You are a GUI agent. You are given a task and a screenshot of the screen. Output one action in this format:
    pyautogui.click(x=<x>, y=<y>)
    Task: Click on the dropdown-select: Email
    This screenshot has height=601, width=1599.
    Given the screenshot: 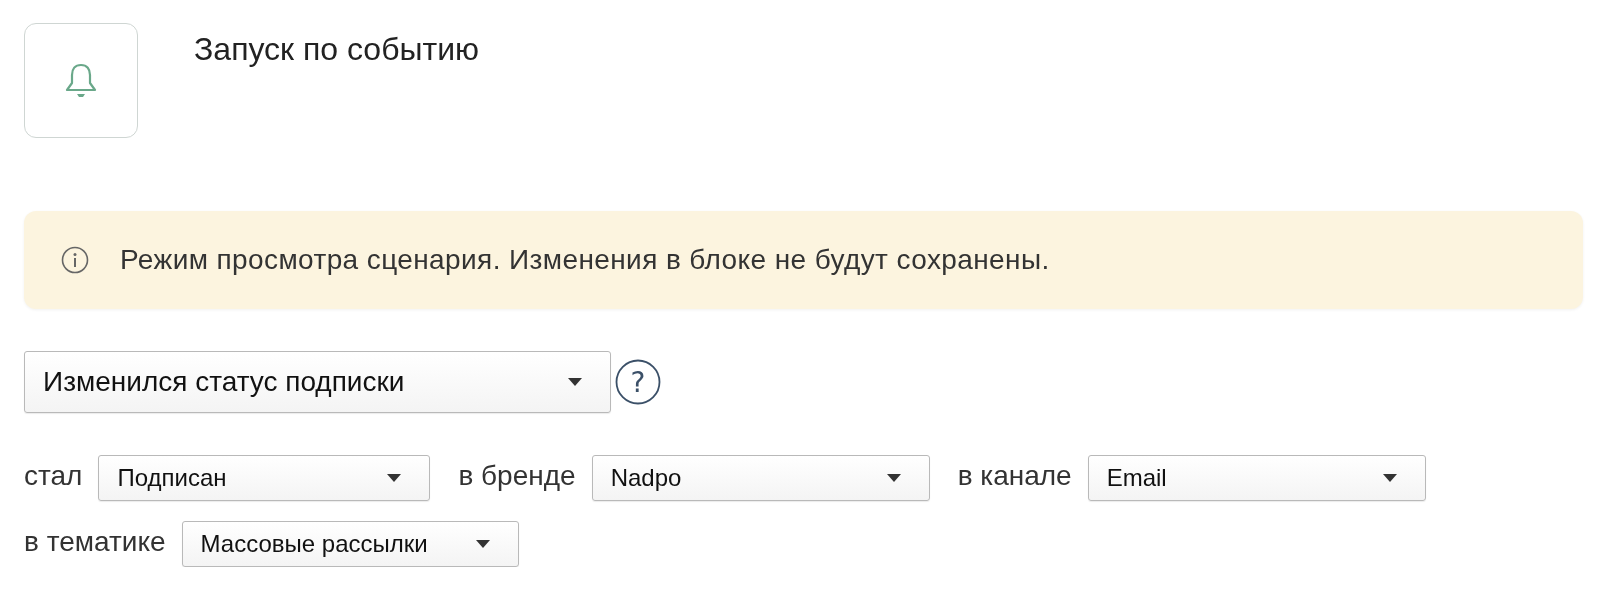 What is the action you would take?
    pyautogui.click(x=1256, y=478)
    